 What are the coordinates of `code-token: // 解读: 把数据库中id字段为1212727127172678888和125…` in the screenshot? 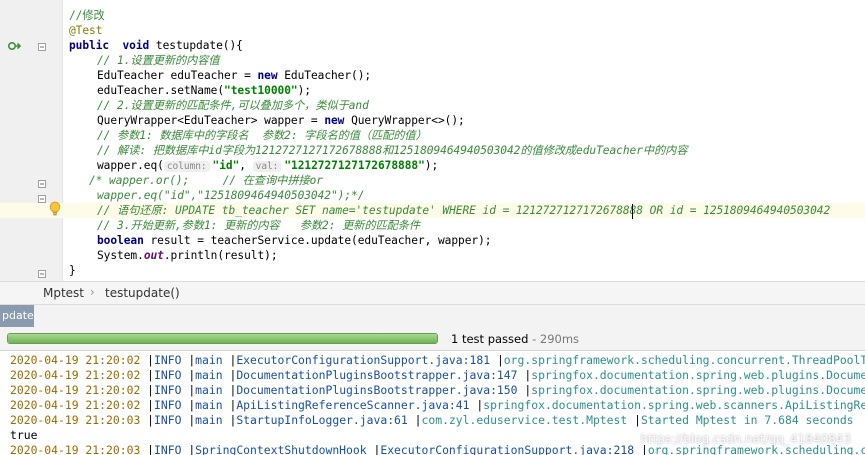 It's located at (392, 150).